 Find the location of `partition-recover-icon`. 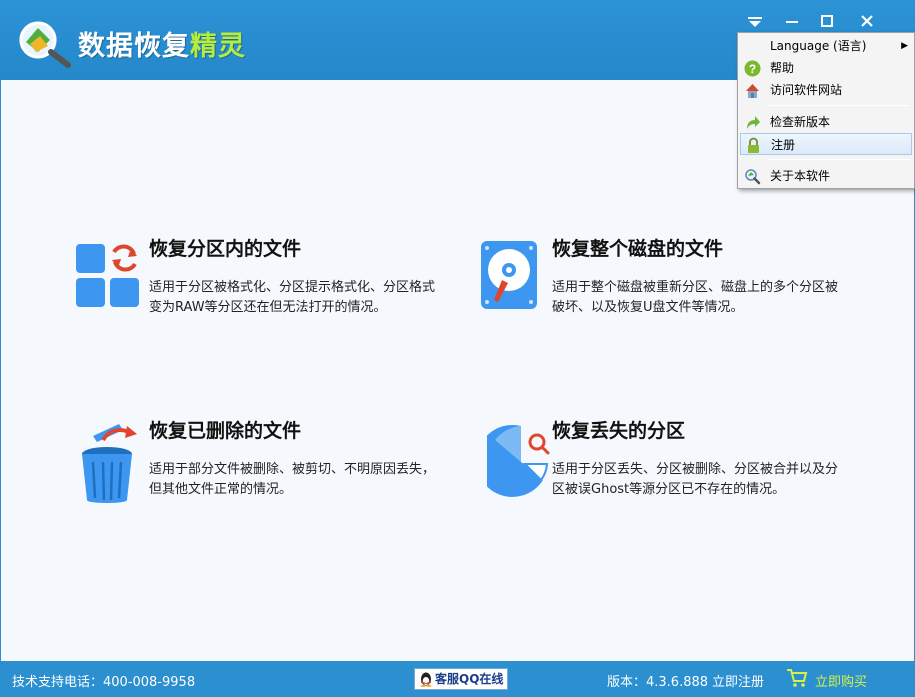

partition-recover-icon is located at coordinates (107, 275).